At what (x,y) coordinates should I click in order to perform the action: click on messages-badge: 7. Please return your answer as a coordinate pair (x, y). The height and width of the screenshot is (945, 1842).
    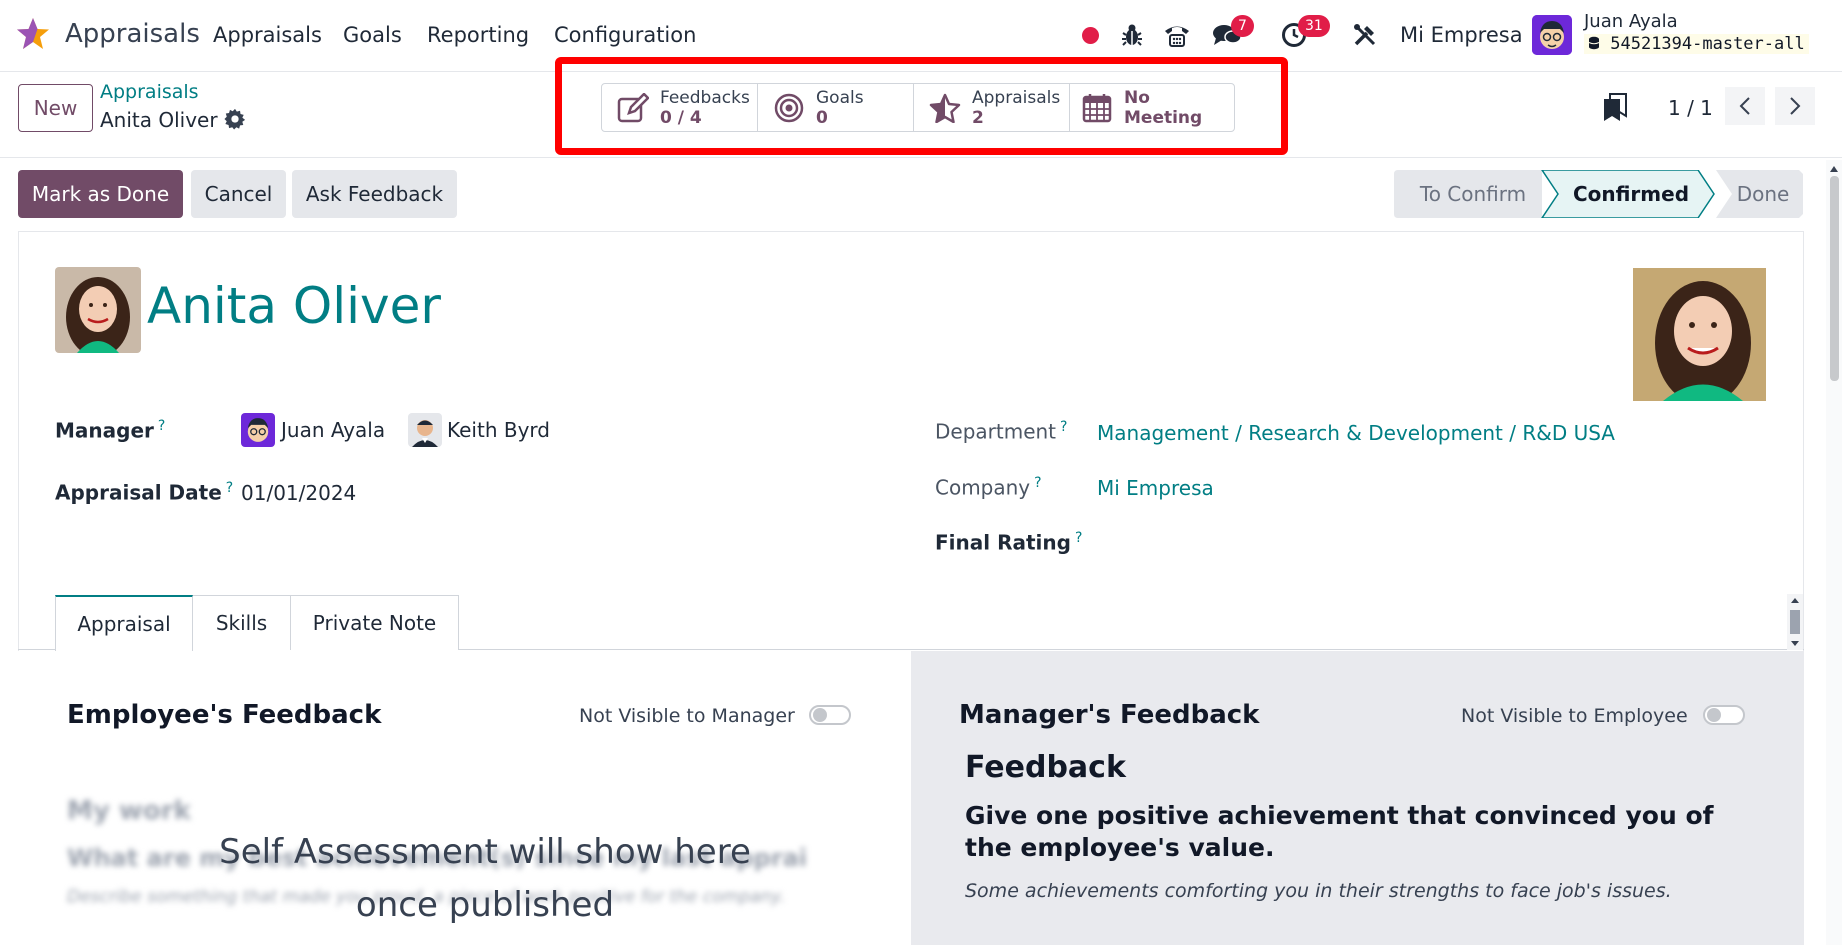
    Looking at the image, I should click on (1242, 26).